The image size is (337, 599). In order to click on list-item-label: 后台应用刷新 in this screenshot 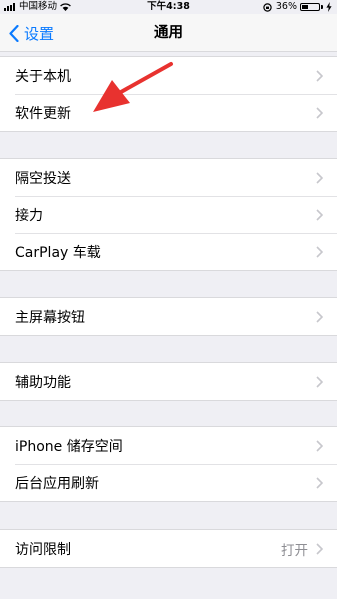, I will do `click(57, 483)`.